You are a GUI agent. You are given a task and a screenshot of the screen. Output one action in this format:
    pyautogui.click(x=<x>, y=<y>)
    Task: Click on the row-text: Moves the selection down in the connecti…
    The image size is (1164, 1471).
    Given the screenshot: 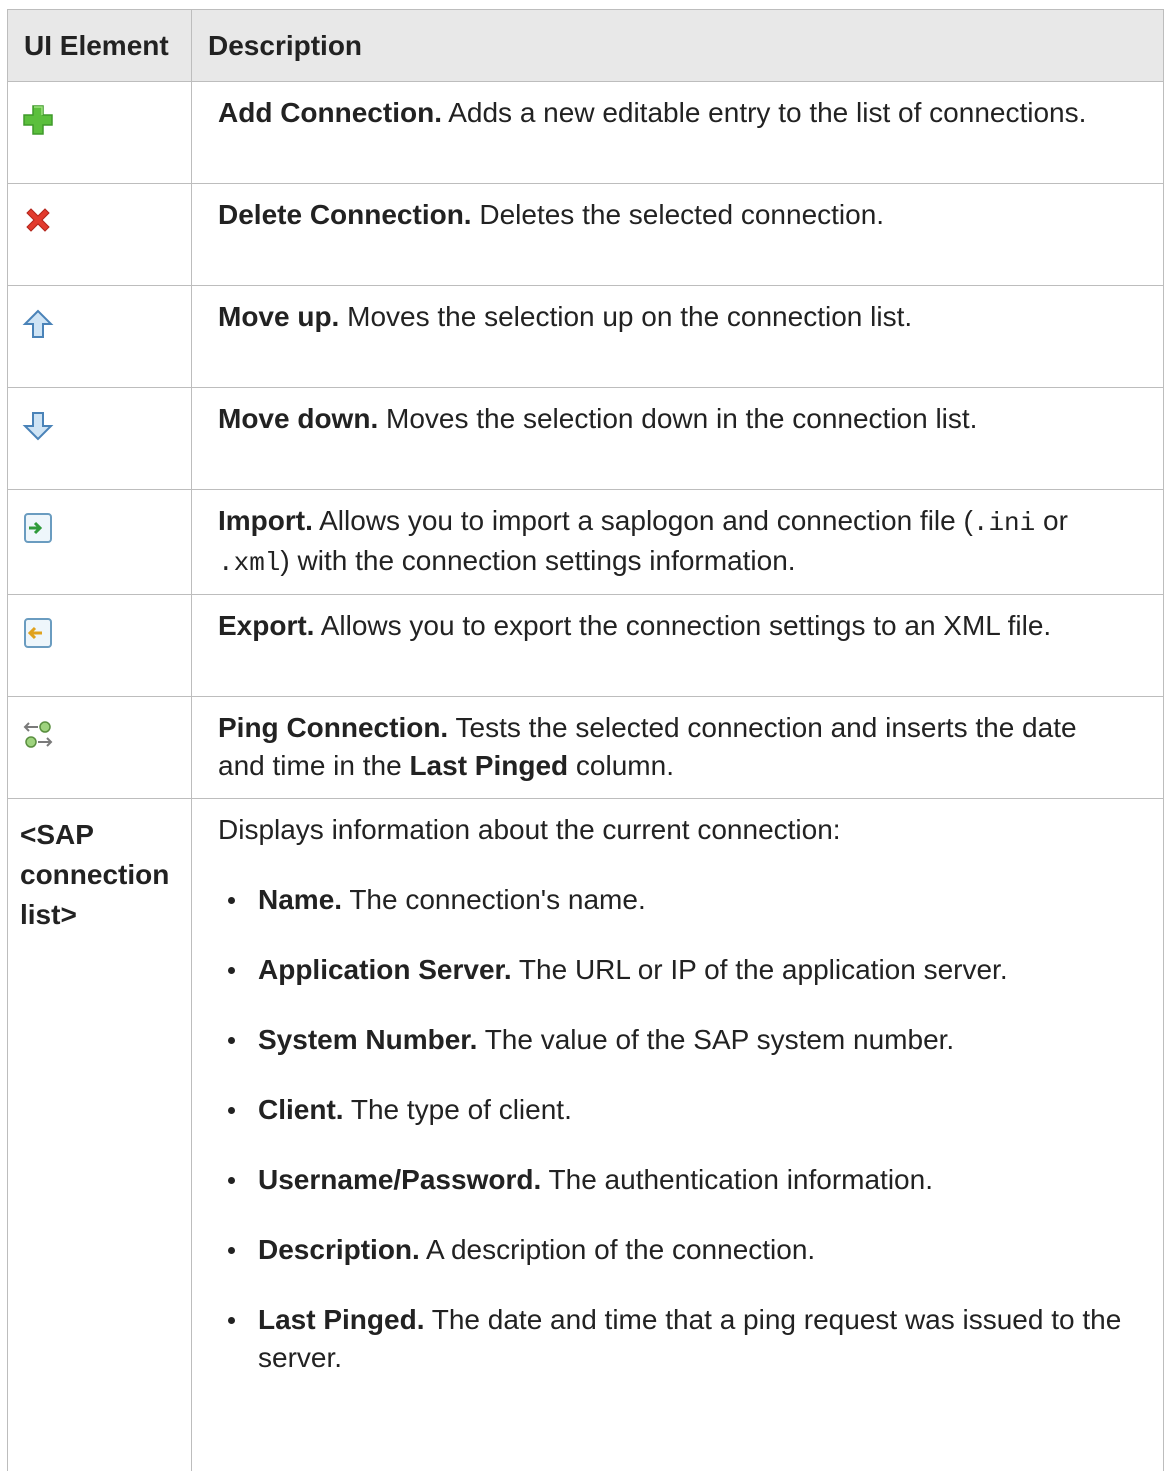 What is the action you would take?
    pyautogui.click(x=677, y=418)
    